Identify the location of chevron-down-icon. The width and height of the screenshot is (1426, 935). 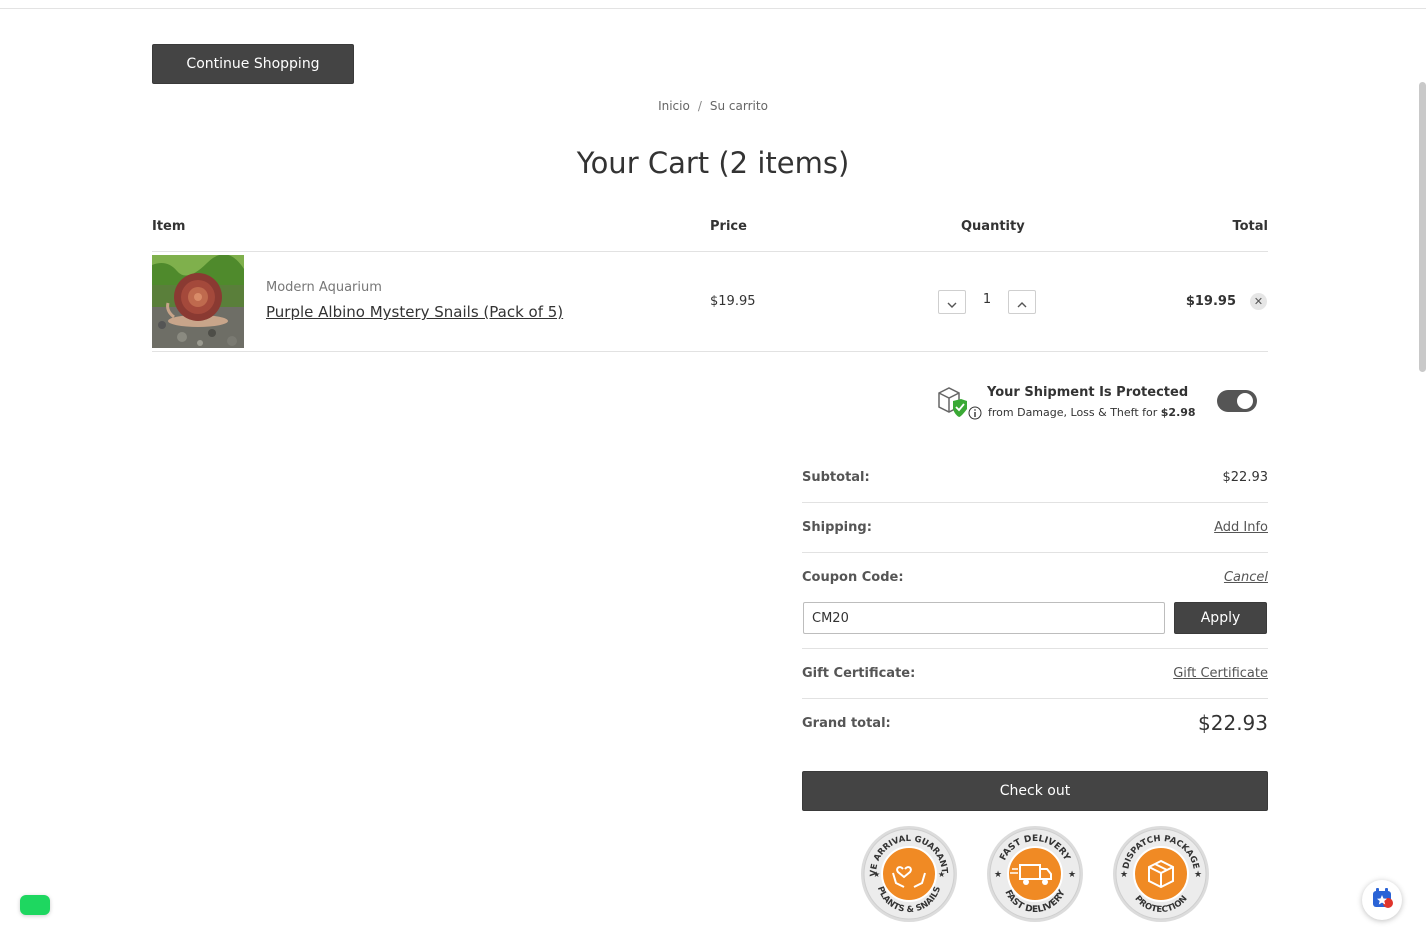
(952, 302).